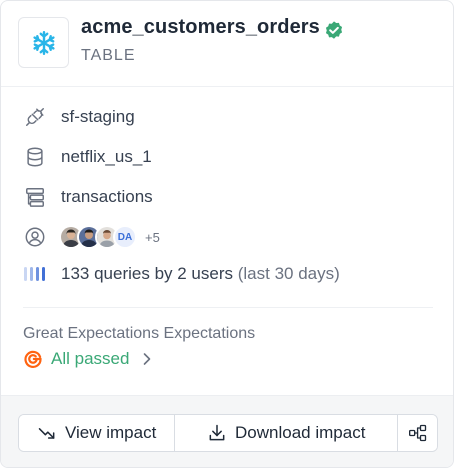 This screenshot has height=468, width=454. What do you see at coordinates (228, 307) in the screenshot?
I see `section-divider` at bounding box center [228, 307].